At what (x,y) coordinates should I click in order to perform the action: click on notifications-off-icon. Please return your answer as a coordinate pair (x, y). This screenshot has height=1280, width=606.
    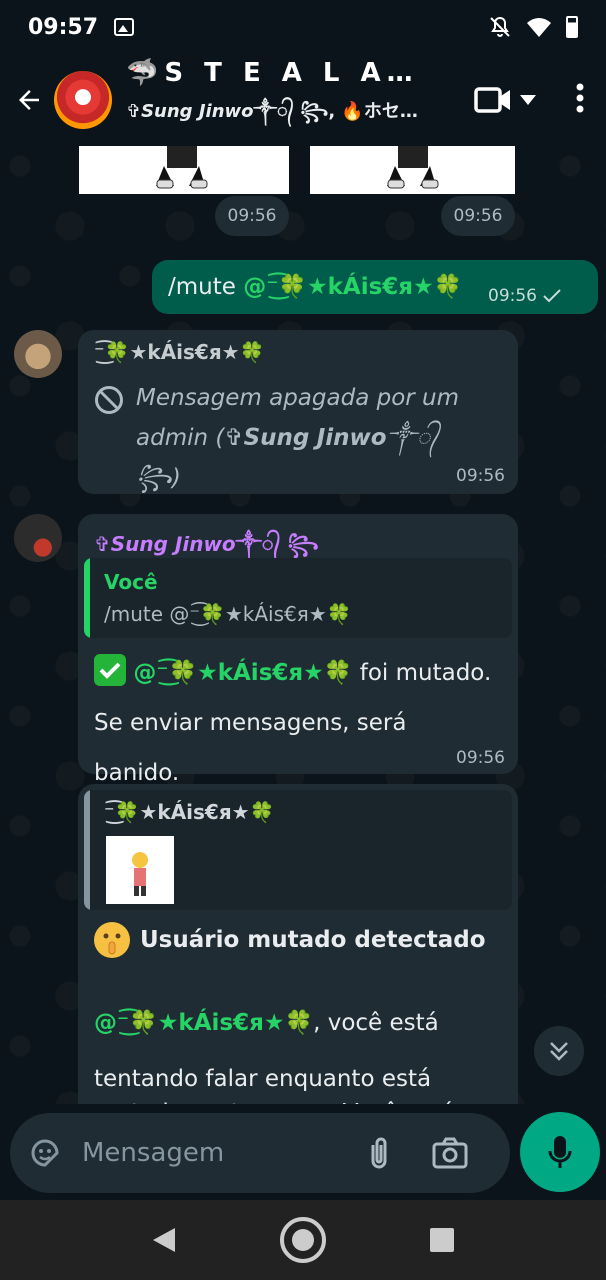
    Looking at the image, I should click on (500, 26).